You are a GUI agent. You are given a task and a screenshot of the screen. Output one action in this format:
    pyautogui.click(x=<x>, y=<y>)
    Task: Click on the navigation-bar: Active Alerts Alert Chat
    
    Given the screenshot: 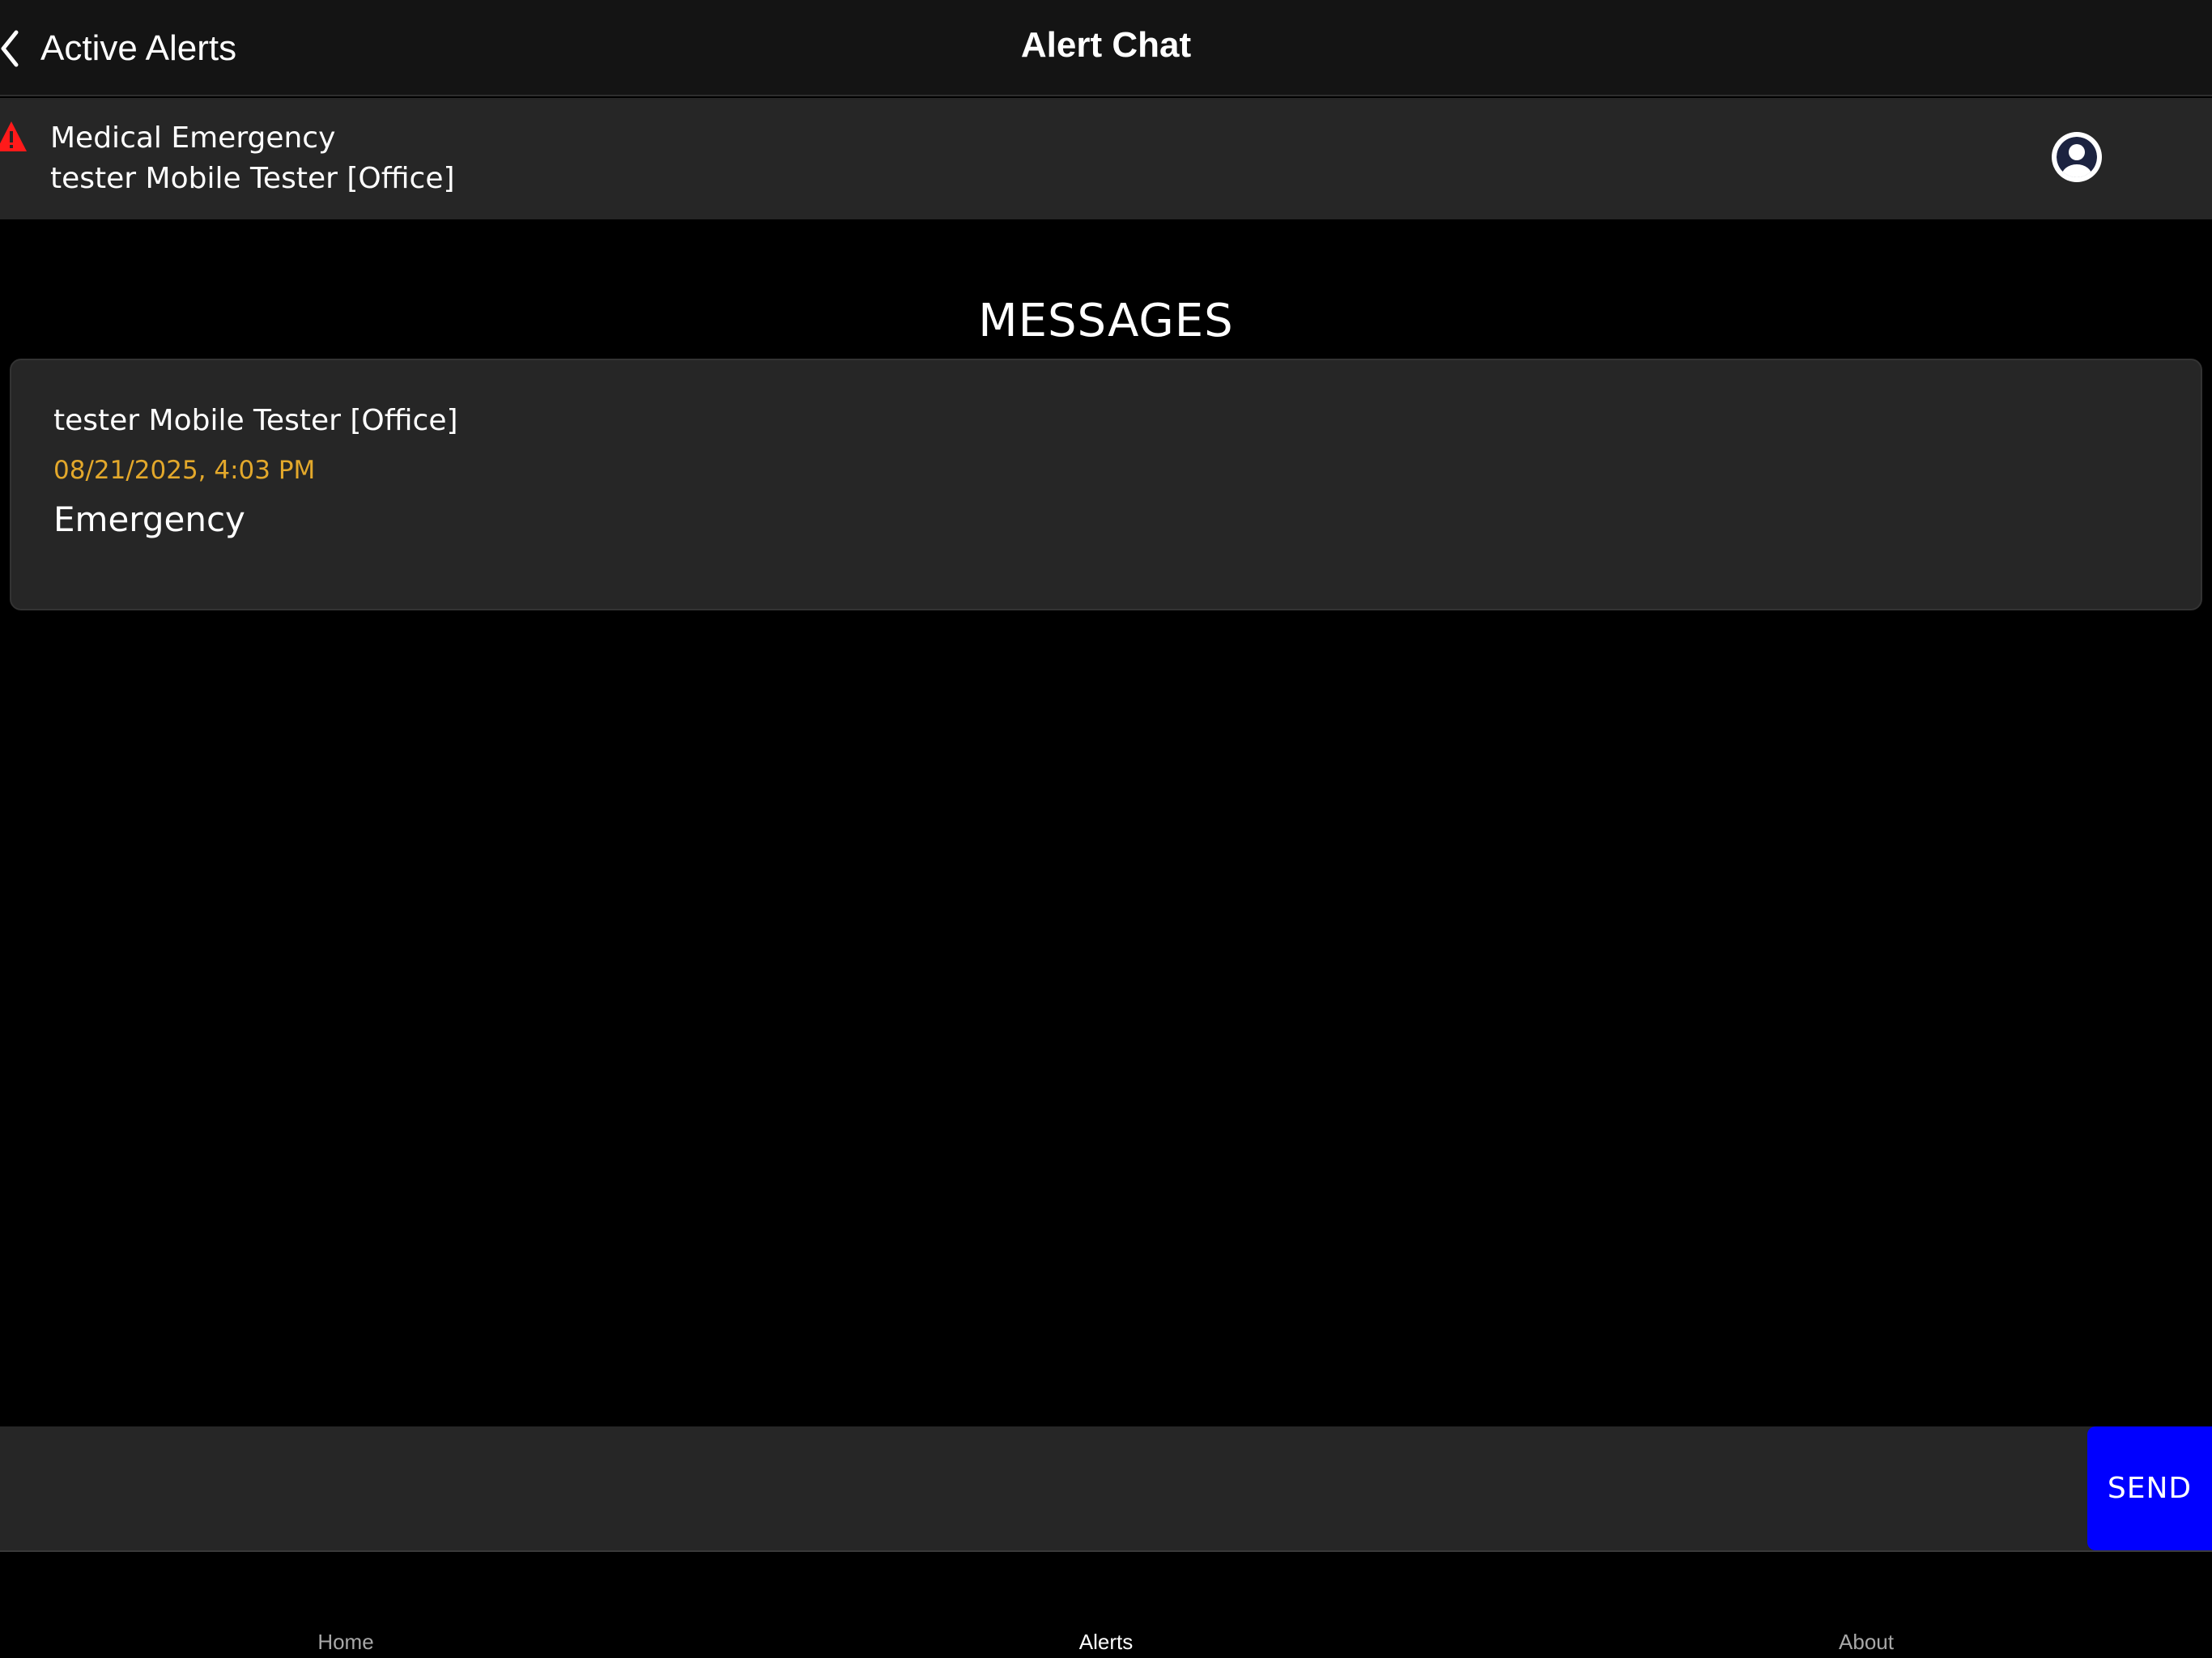 What is the action you would take?
    pyautogui.click(x=1106, y=48)
    